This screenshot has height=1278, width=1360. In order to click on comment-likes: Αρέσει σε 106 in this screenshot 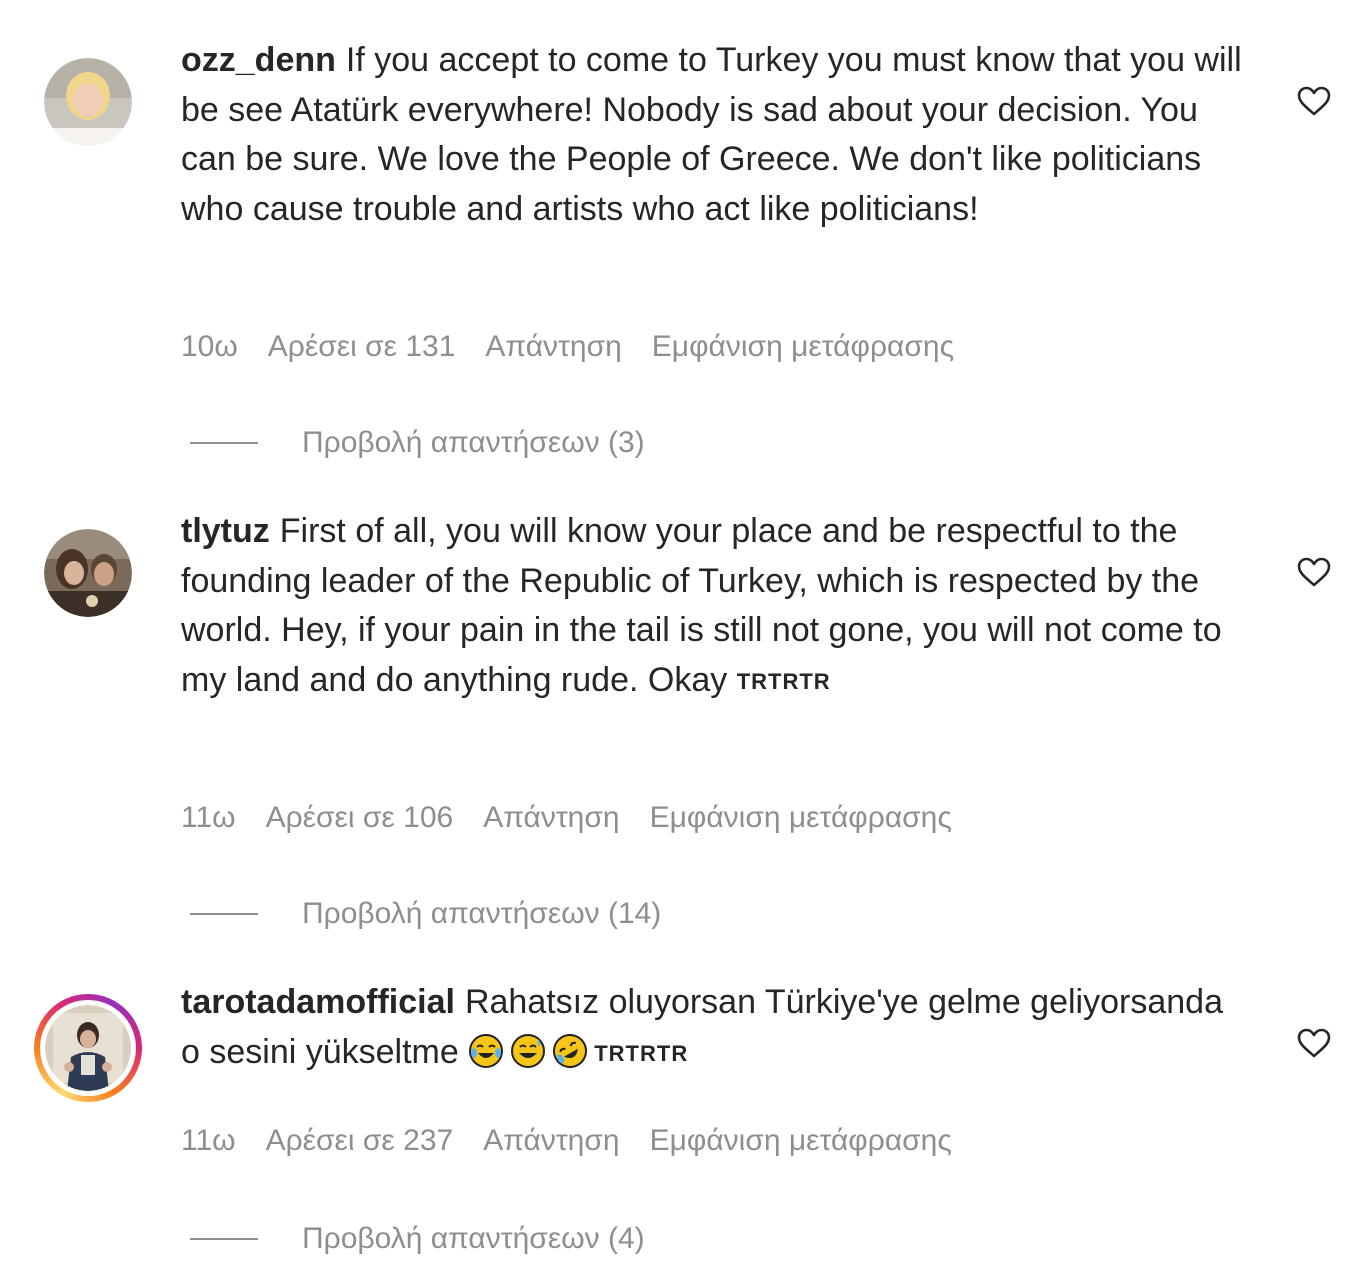, I will do `click(360, 817)`.